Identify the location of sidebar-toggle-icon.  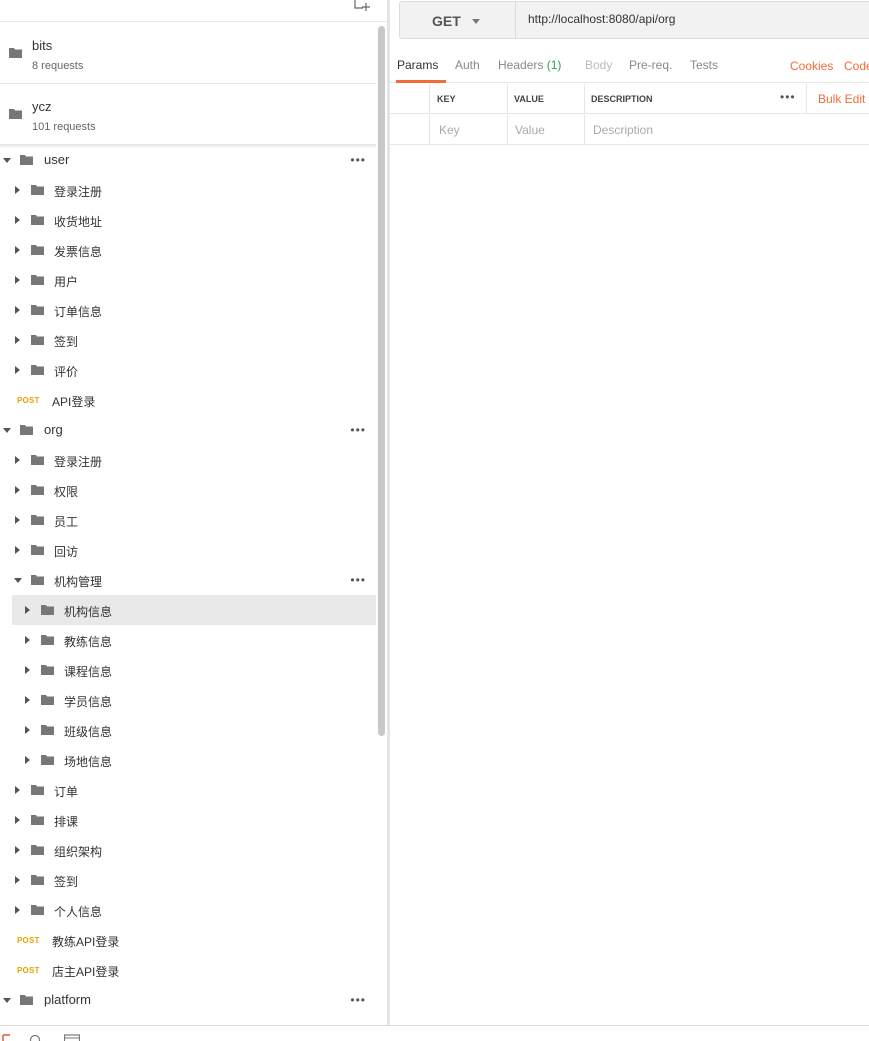
(6, 1037).